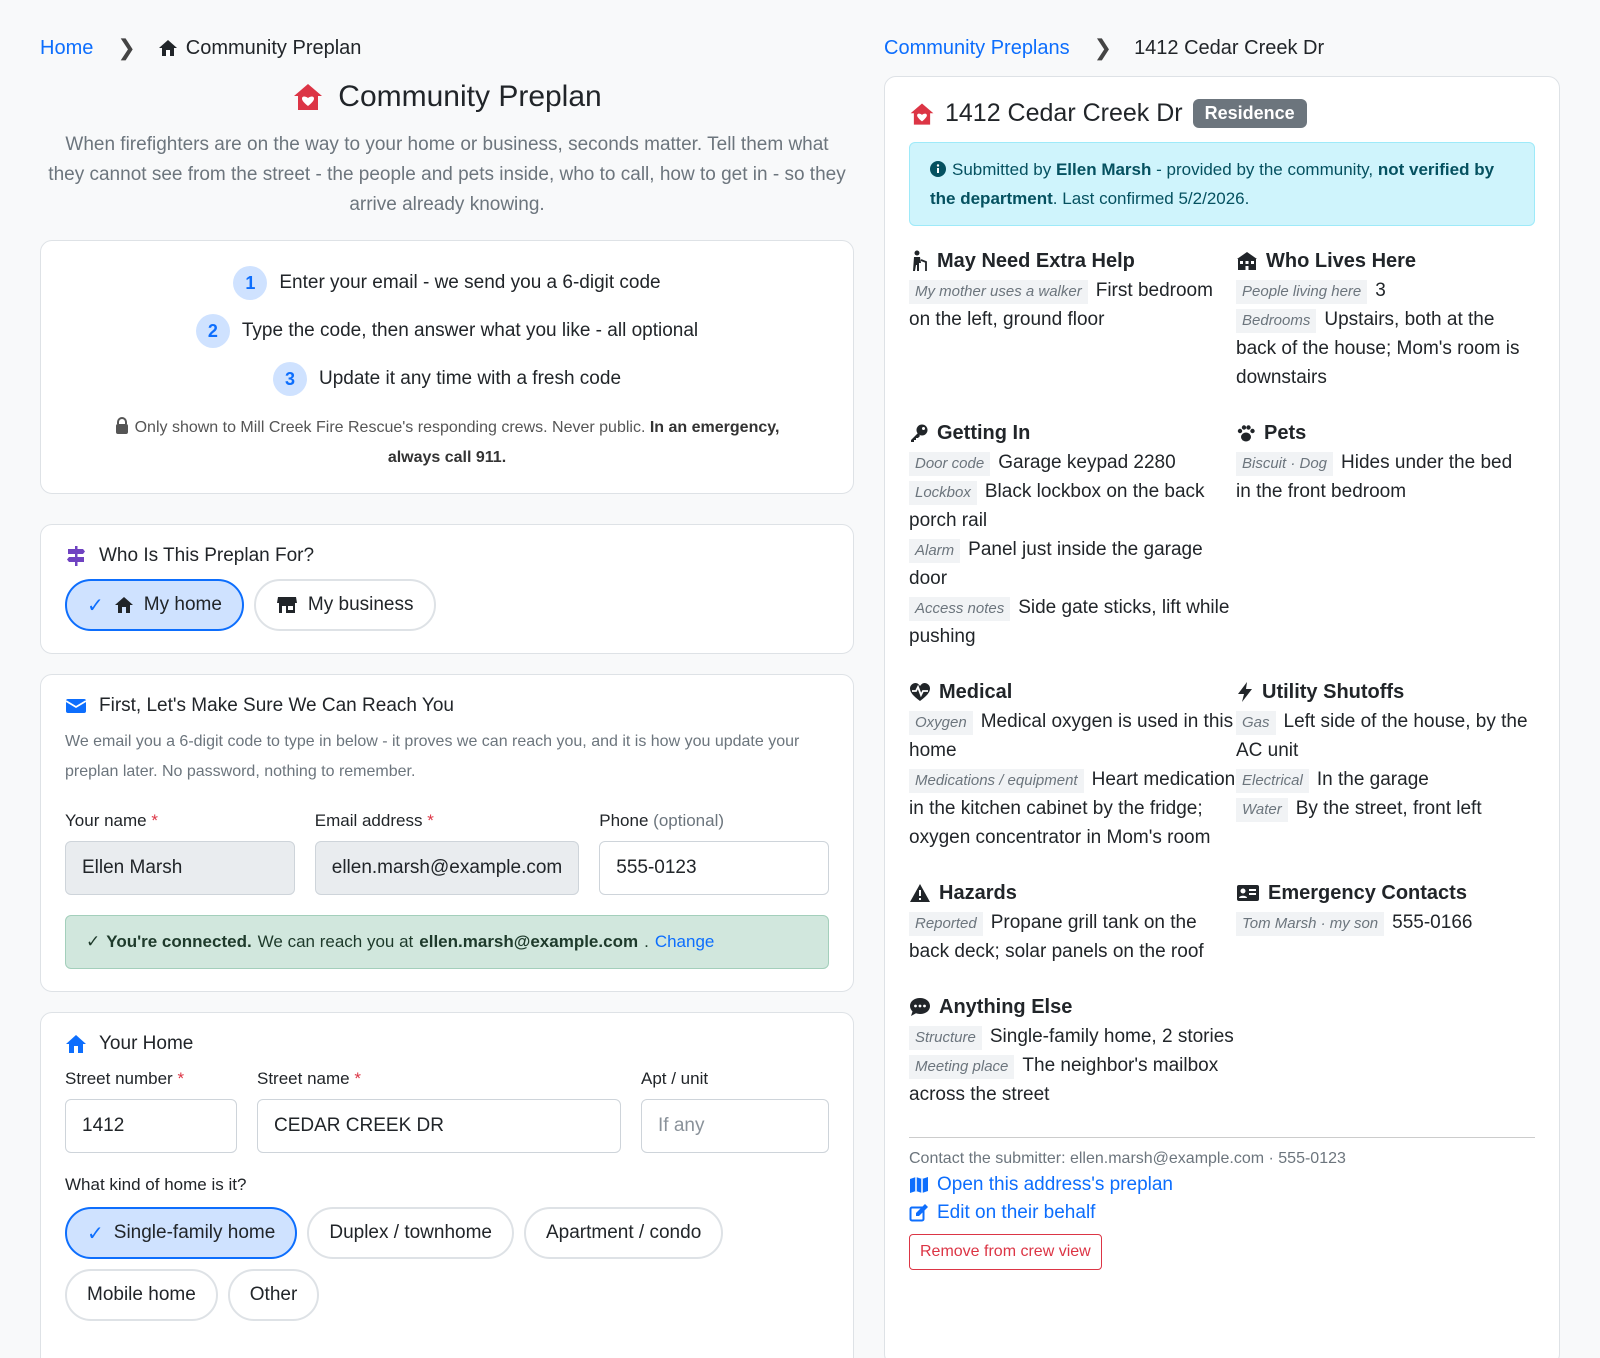  I want to click on detail-text: By the street, front left, so click(1388, 808).